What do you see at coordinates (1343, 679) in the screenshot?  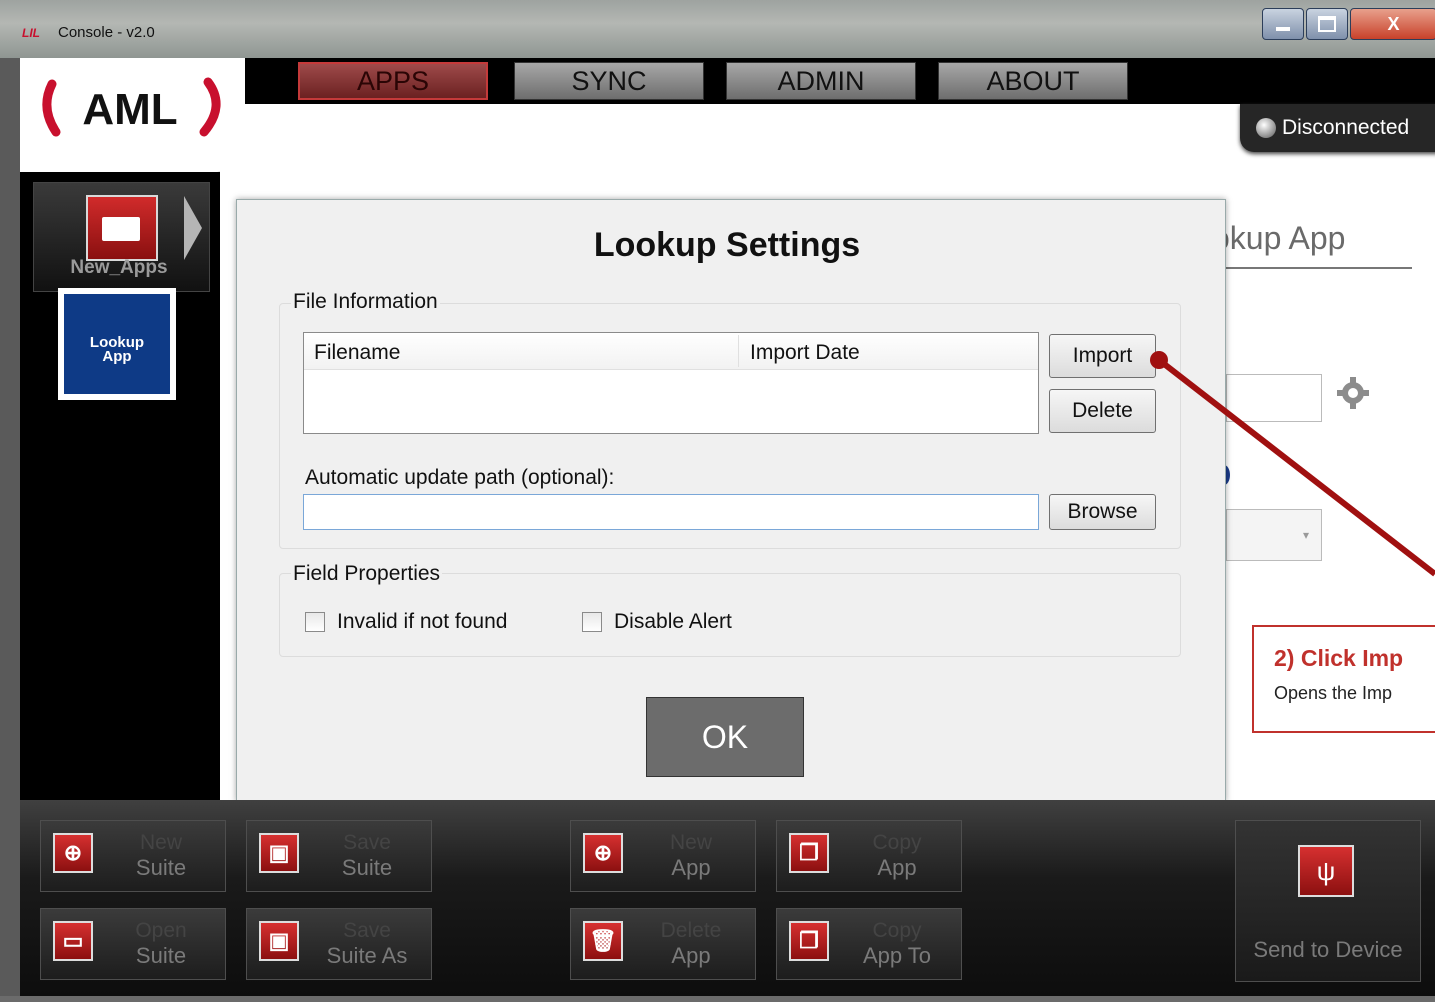 I see `tutorial-callout: 2) Click Imp Opens the Imp` at bounding box center [1343, 679].